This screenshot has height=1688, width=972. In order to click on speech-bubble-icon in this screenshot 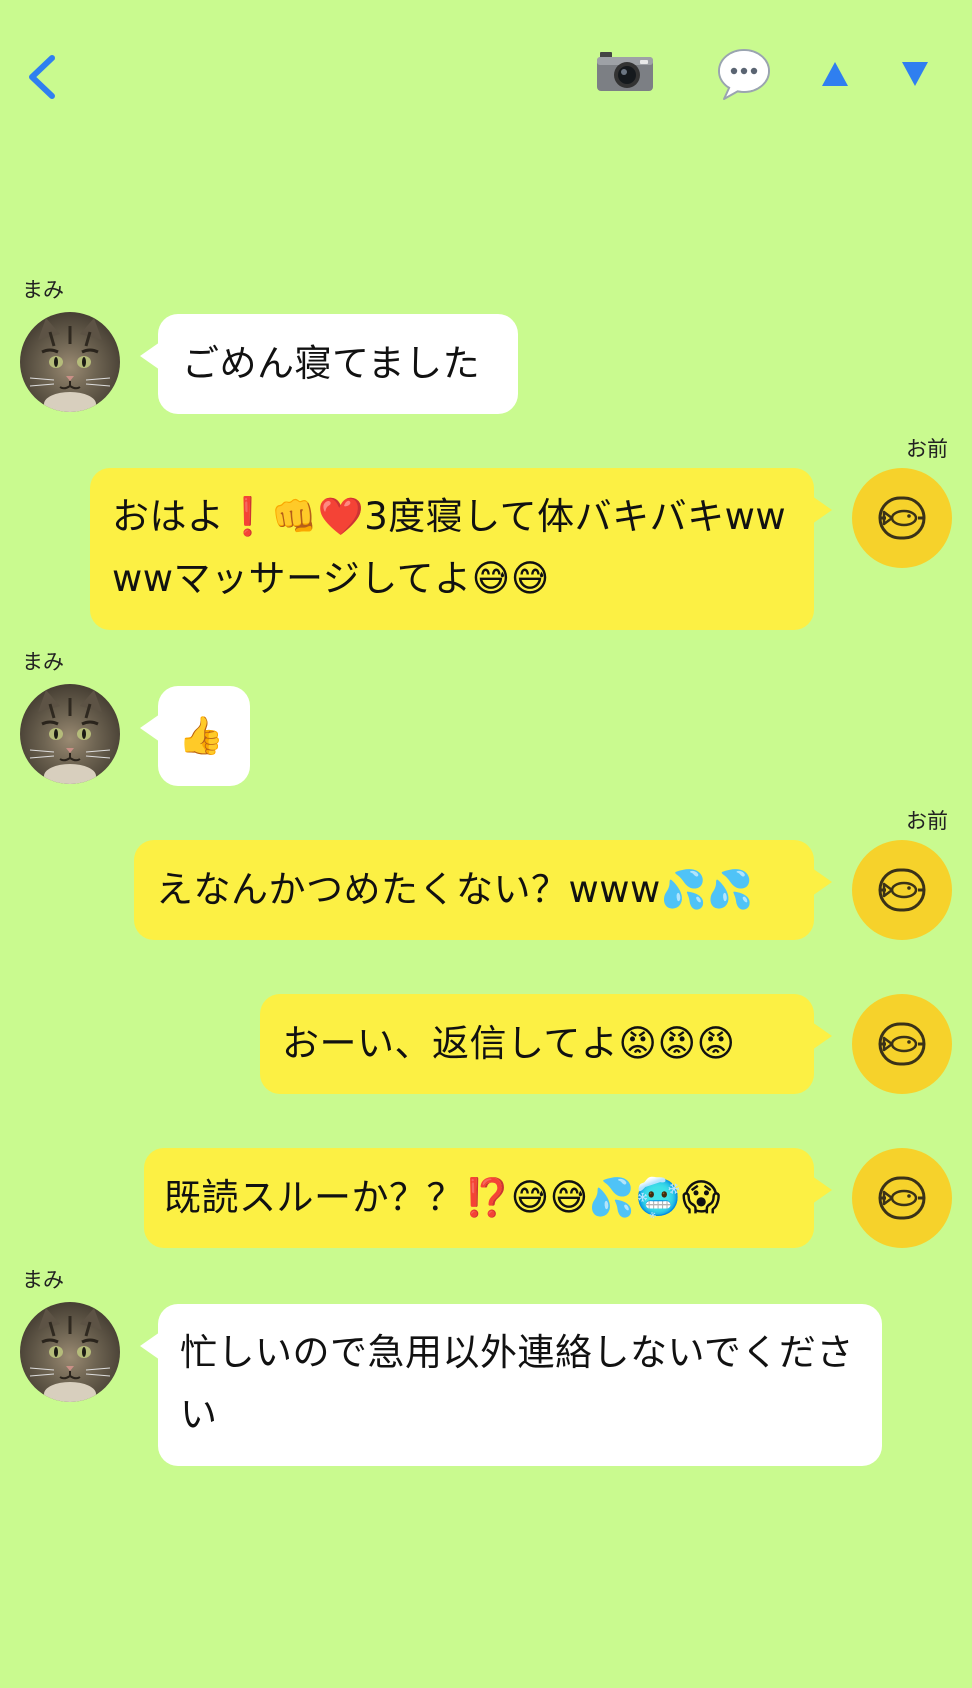, I will do `click(744, 74)`.